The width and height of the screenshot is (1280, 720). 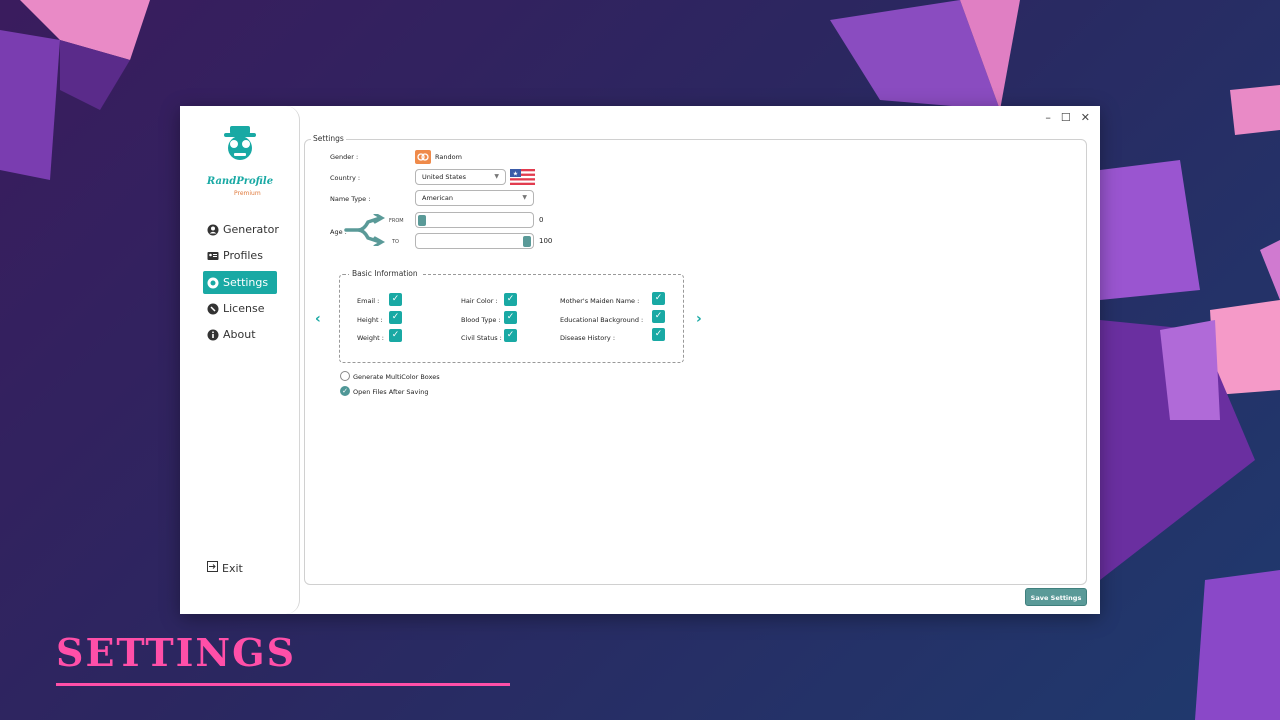 What do you see at coordinates (510, 317) in the screenshot?
I see `blood-type-checkbox: ✓` at bounding box center [510, 317].